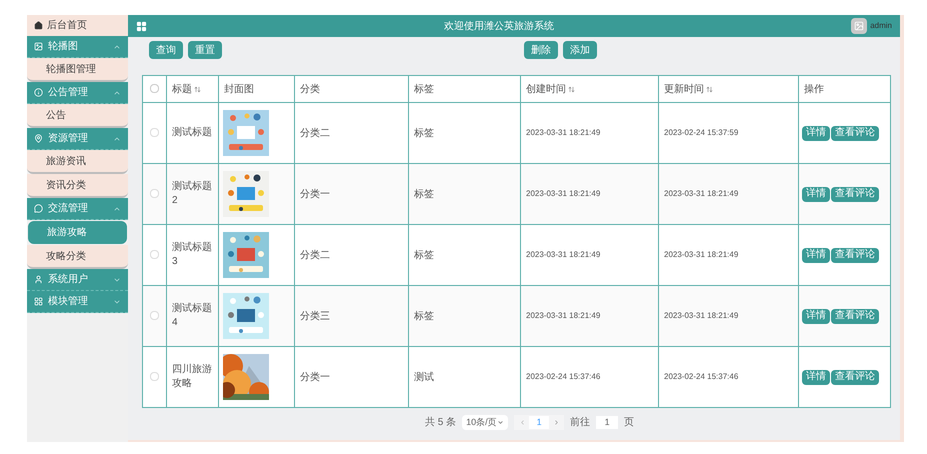  Describe the element at coordinates (38, 92) in the screenshot. I see `info-icon` at that location.